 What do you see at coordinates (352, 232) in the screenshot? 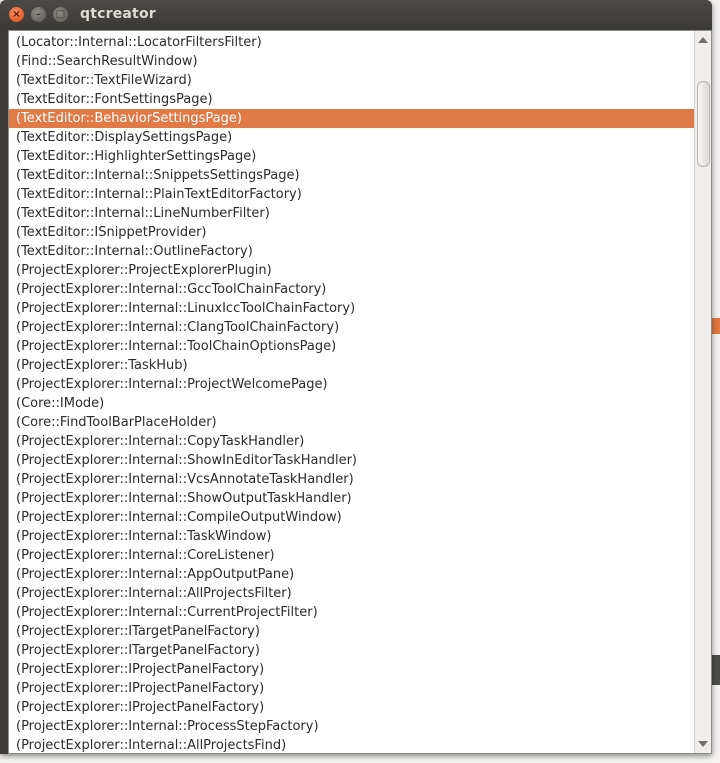
I see `list-item: (TextEditor::ISnippetProvider)` at bounding box center [352, 232].